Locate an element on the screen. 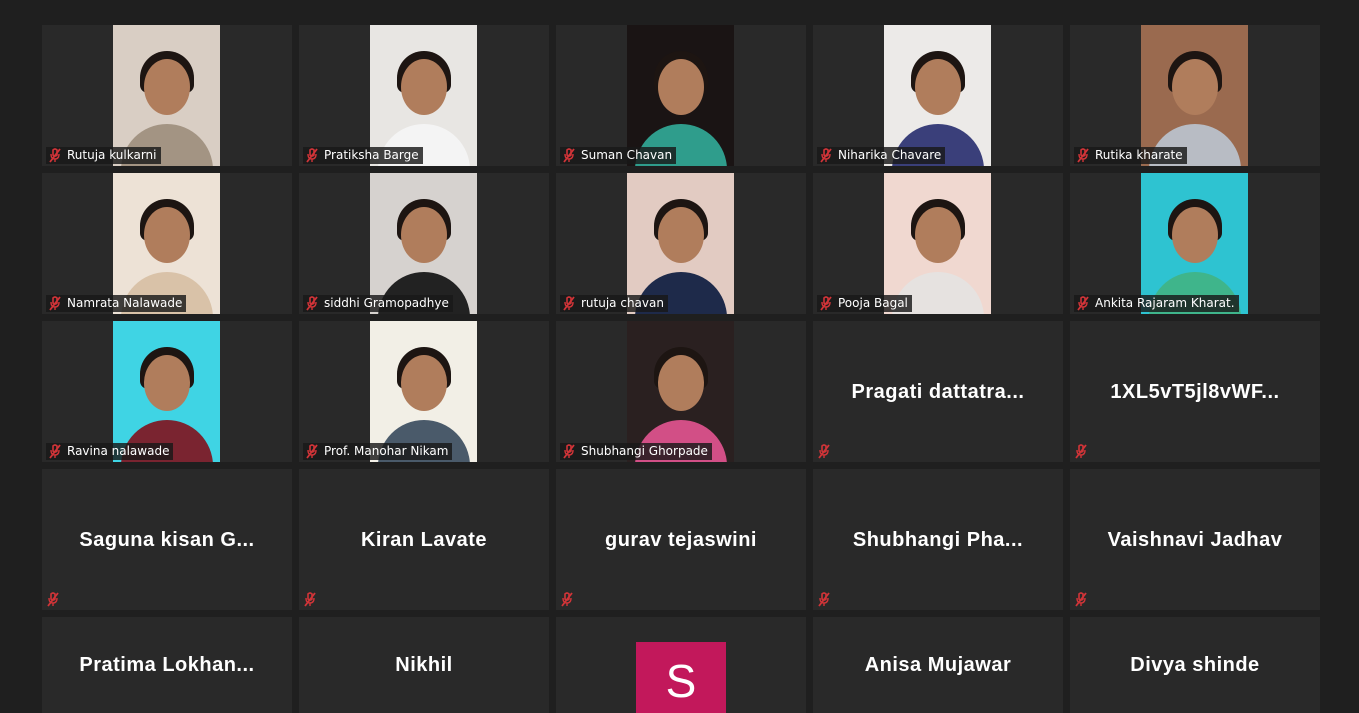 This screenshot has height=713, width=1359. participant-tile: Pooja Bagal is located at coordinates (938, 243).